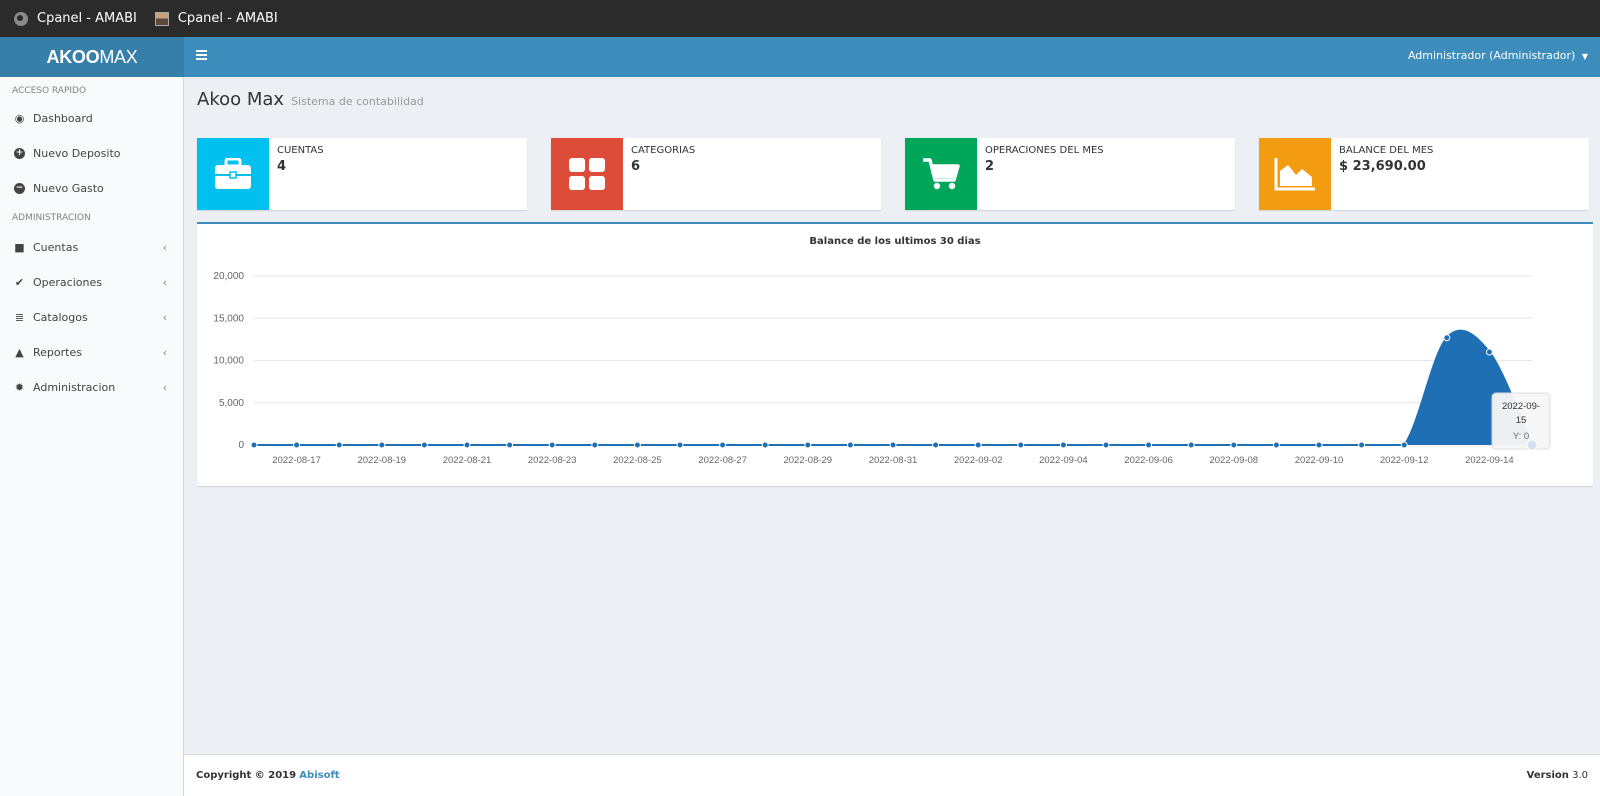 Image resolution: width=1600 pixels, height=796 pixels. What do you see at coordinates (1063, 460) in the screenshot?
I see `x-tick-label: 2022-09-04` at bounding box center [1063, 460].